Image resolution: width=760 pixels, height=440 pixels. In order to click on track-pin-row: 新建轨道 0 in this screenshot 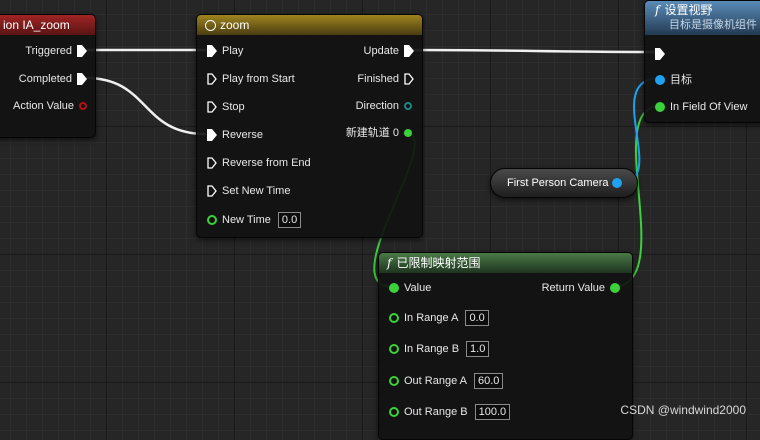, I will do `click(376, 133)`.